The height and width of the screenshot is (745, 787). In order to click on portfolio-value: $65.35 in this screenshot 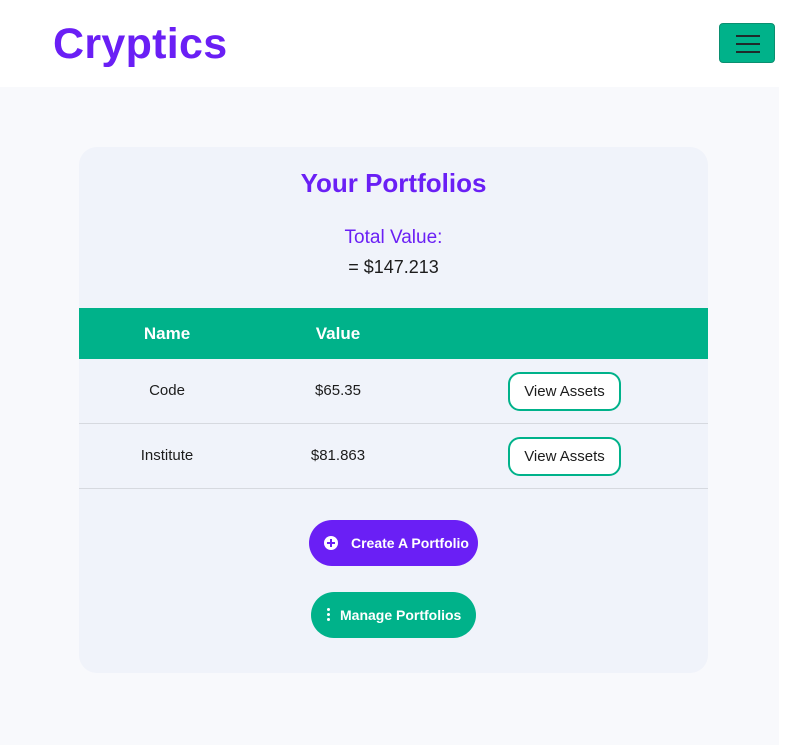, I will do `click(338, 390)`.